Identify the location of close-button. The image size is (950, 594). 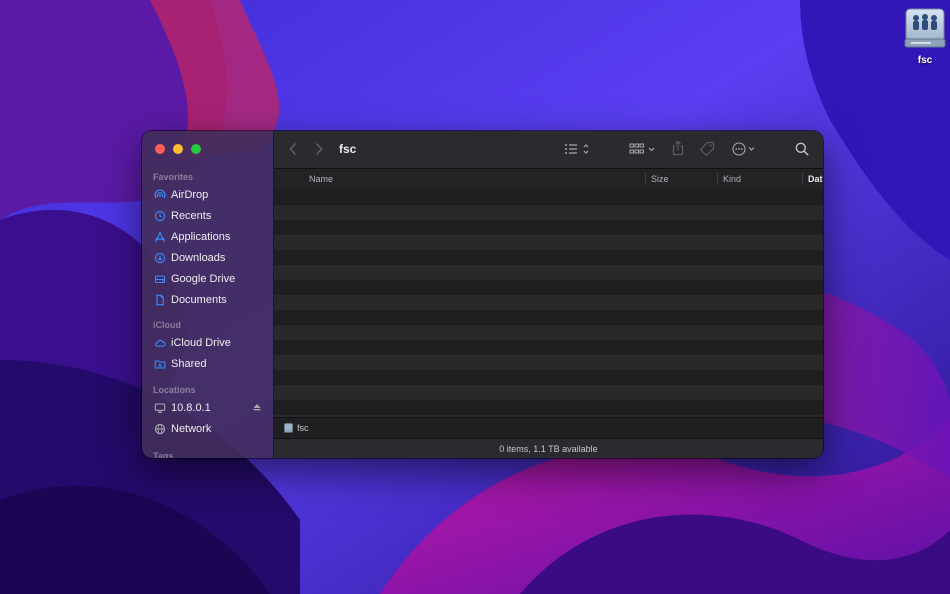
(160, 149).